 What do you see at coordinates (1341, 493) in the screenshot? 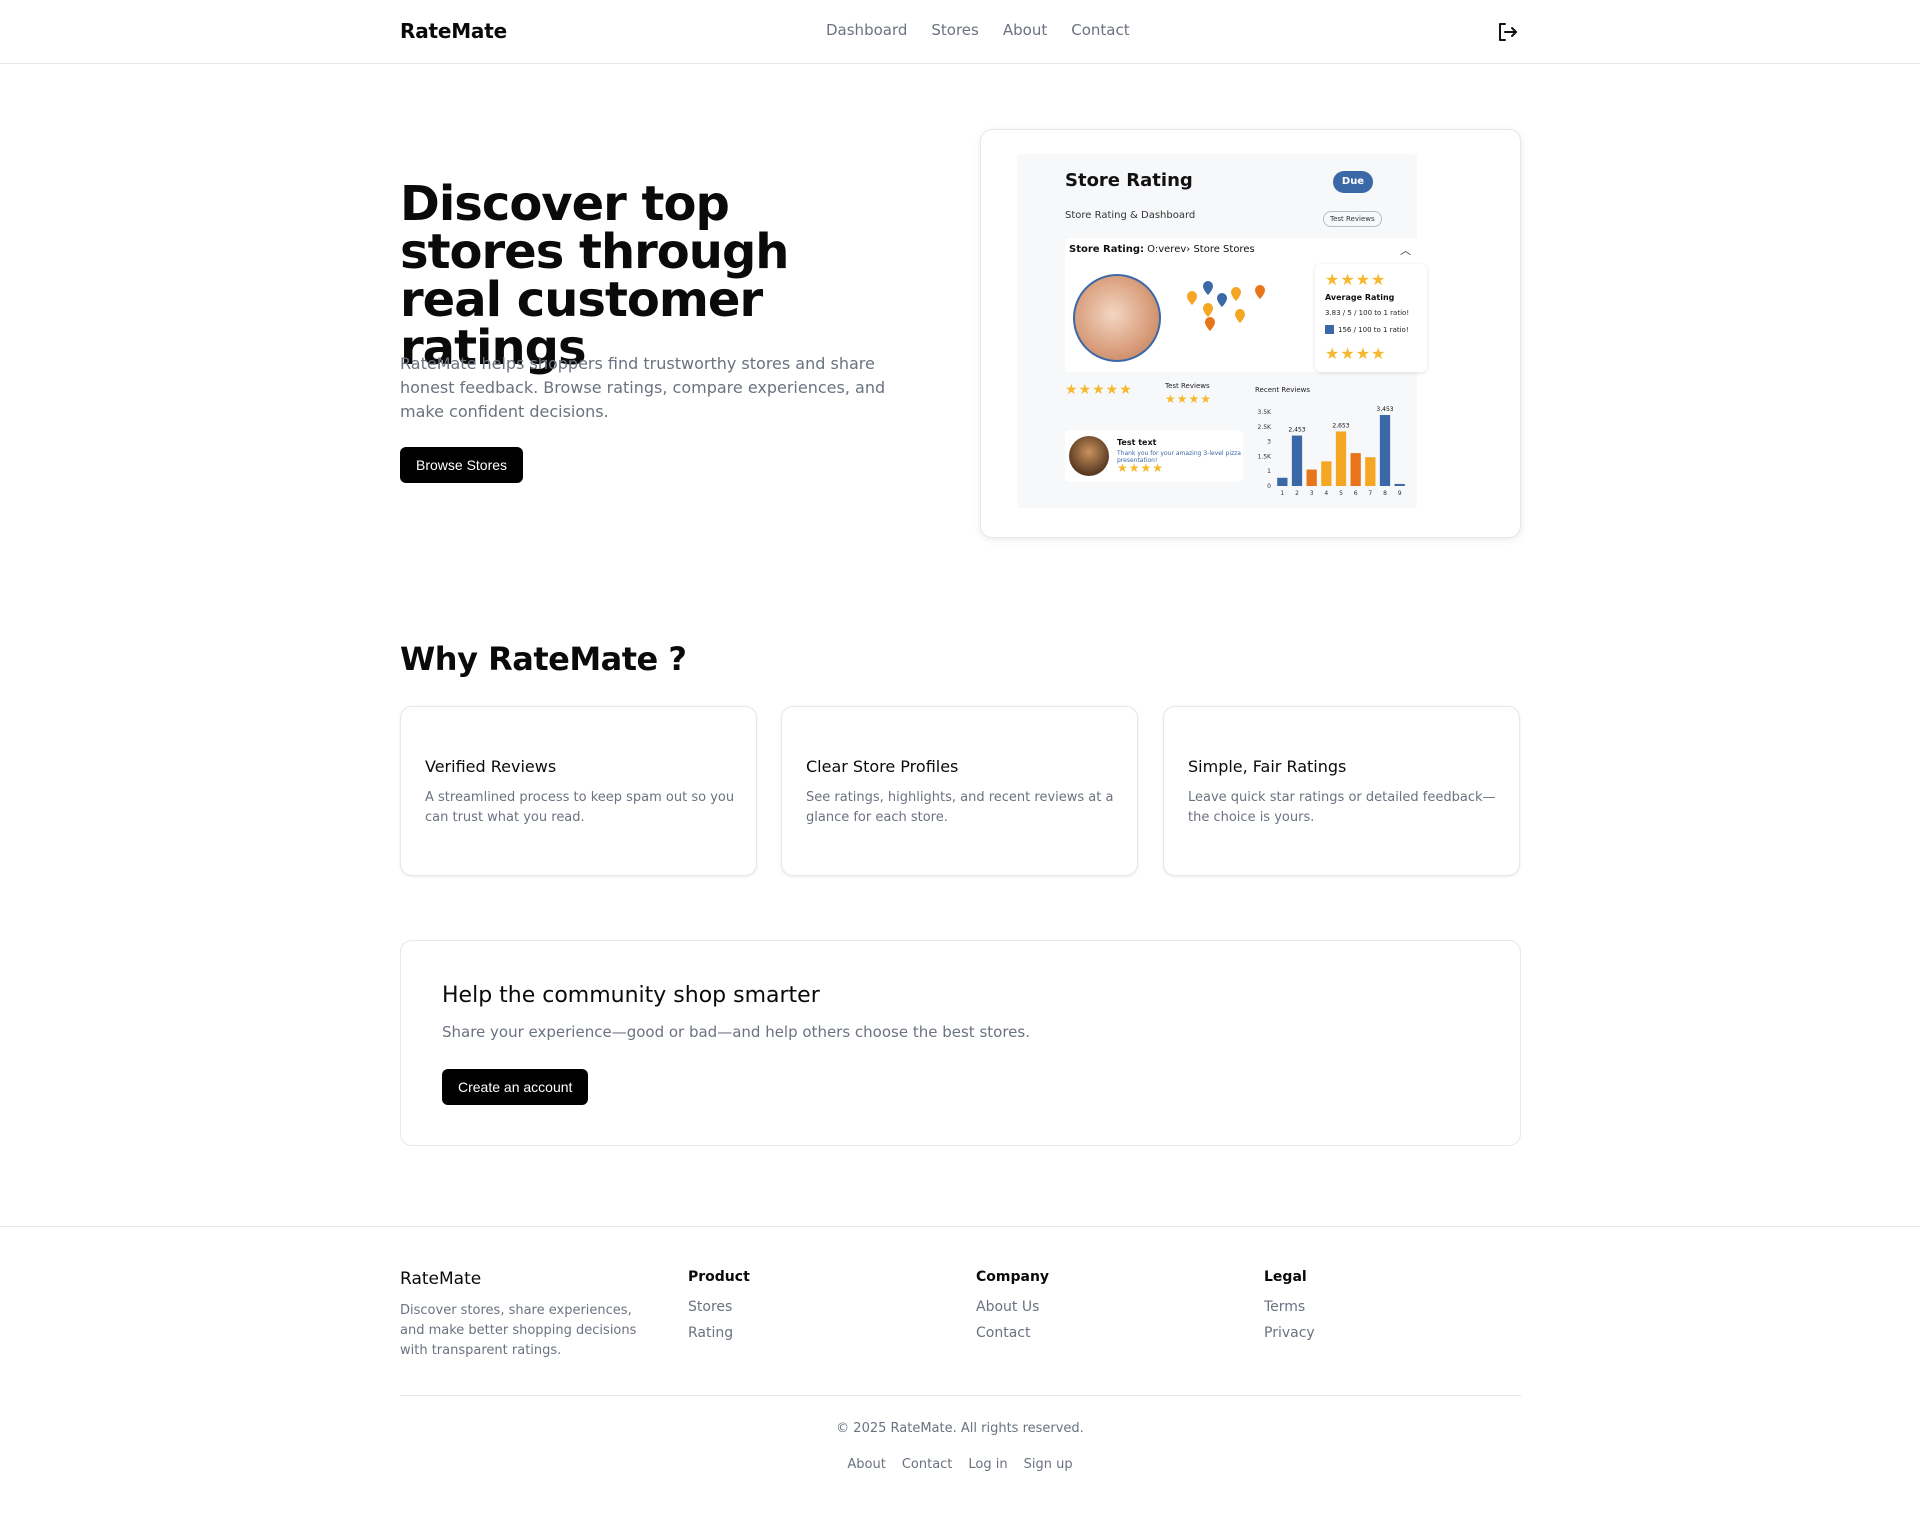
I see `x-tick-label: 5` at bounding box center [1341, 493].